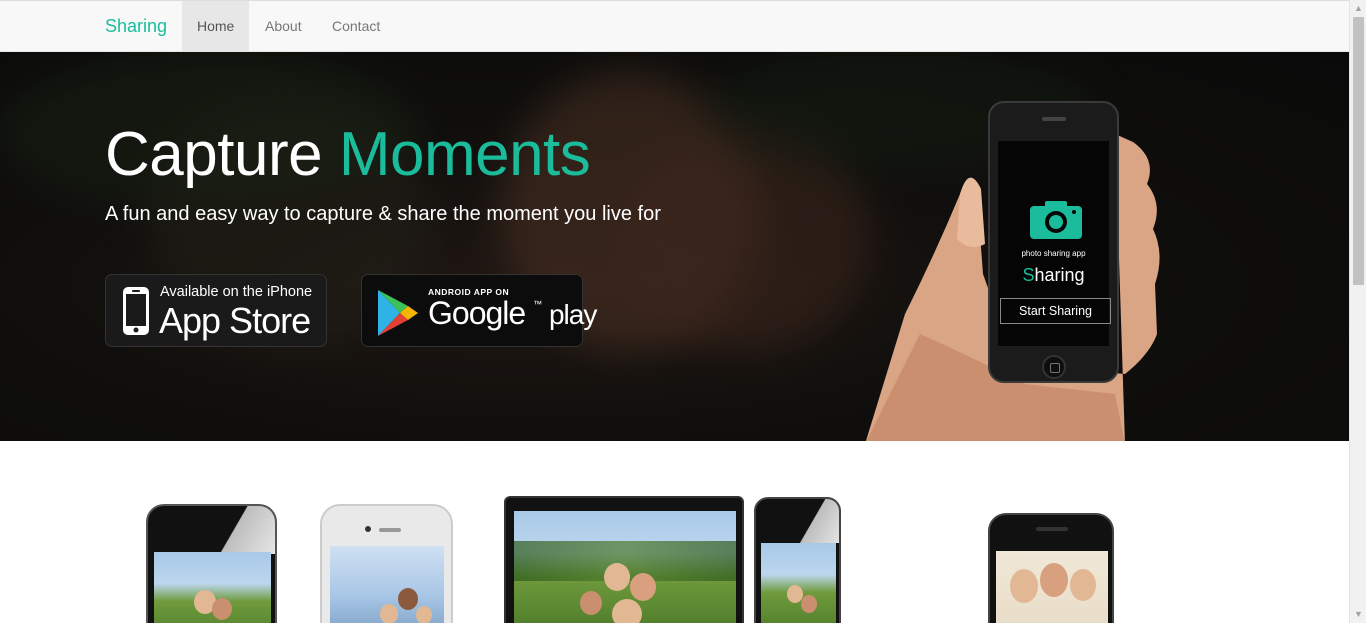  What do you see at coordinates (1358, 151) in the screenshot?
I see `scroll-thumb` at bounding box center [1358, 151].